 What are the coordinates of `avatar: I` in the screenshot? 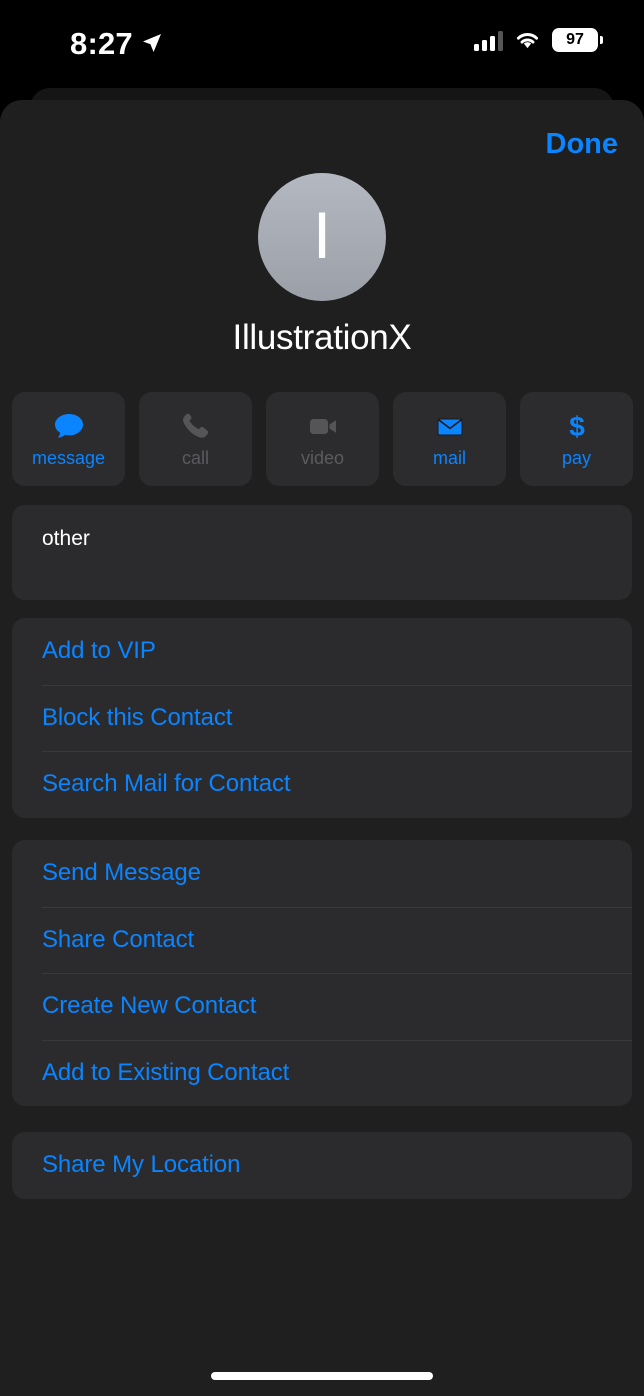 It's located at (322, 237).